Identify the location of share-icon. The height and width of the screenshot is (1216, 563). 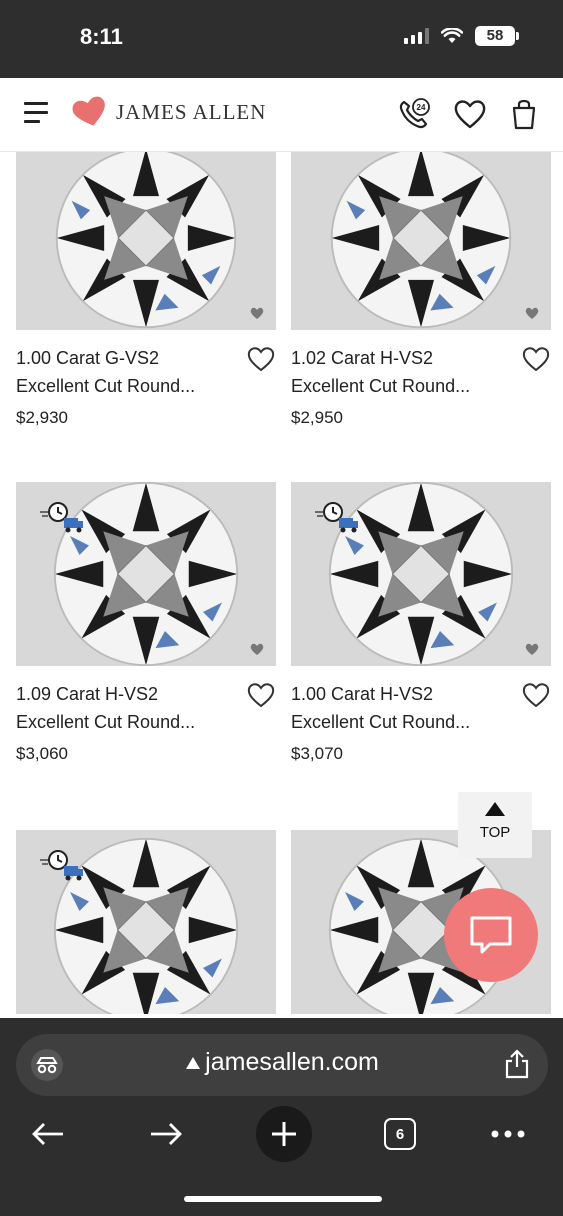
(517, 1064).